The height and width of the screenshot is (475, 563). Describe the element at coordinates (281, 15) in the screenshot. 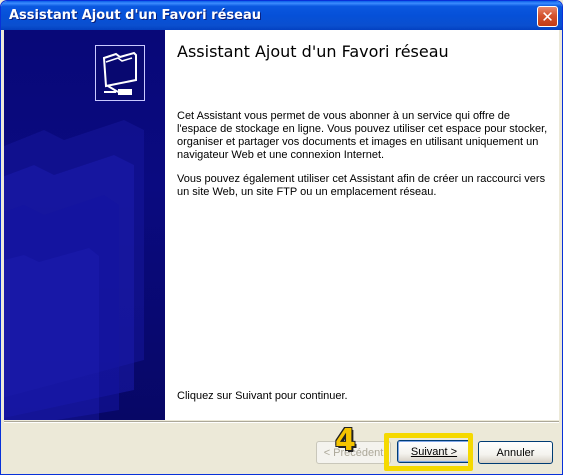

I see `title-bar: Assistant Ajout d'un Favori réseau ✕` at that location.